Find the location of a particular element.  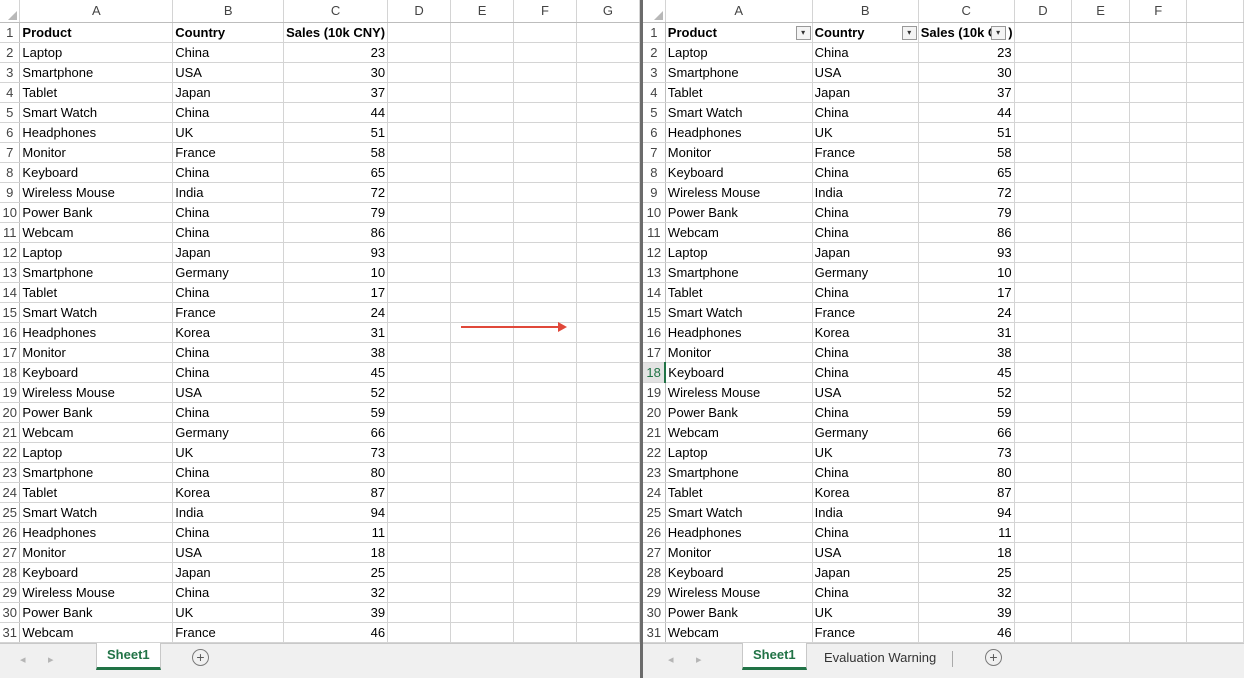

row-header: 18 is located at coordinates (655, 372).